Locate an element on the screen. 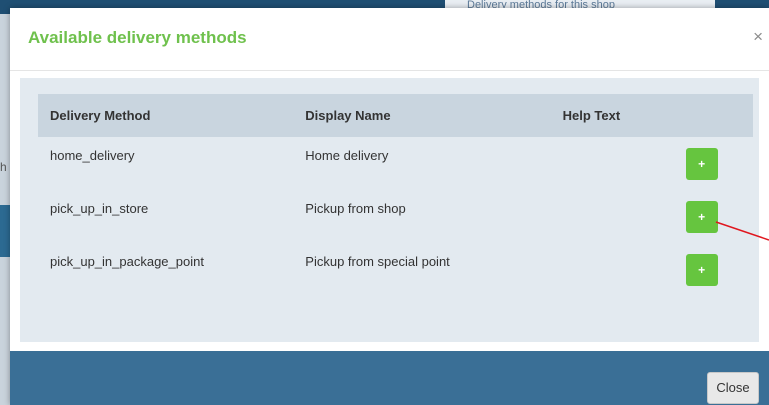 The height and width of the screenshot is (405, 769). table-row: home_delivery Home delivery + is located at coordinates (395, 163).